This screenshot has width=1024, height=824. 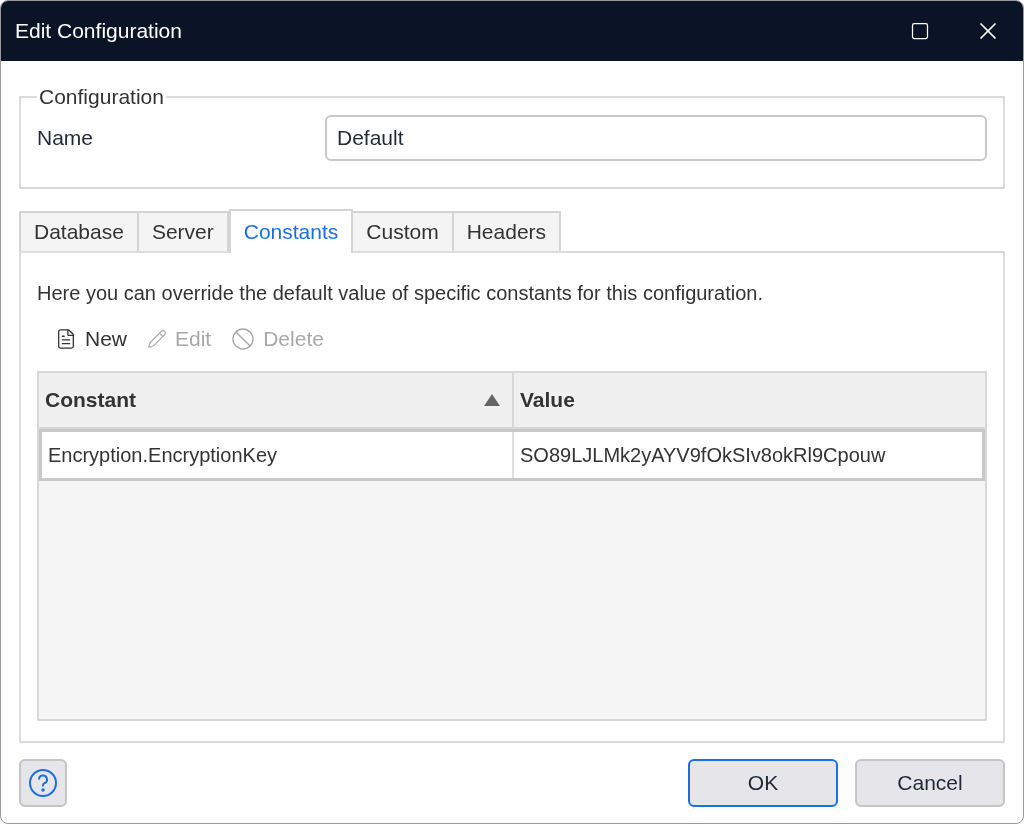 What do you see at coordinates (182, 231) in the screenshot?
I see `tab: Server` at bounding box center [182, 231].